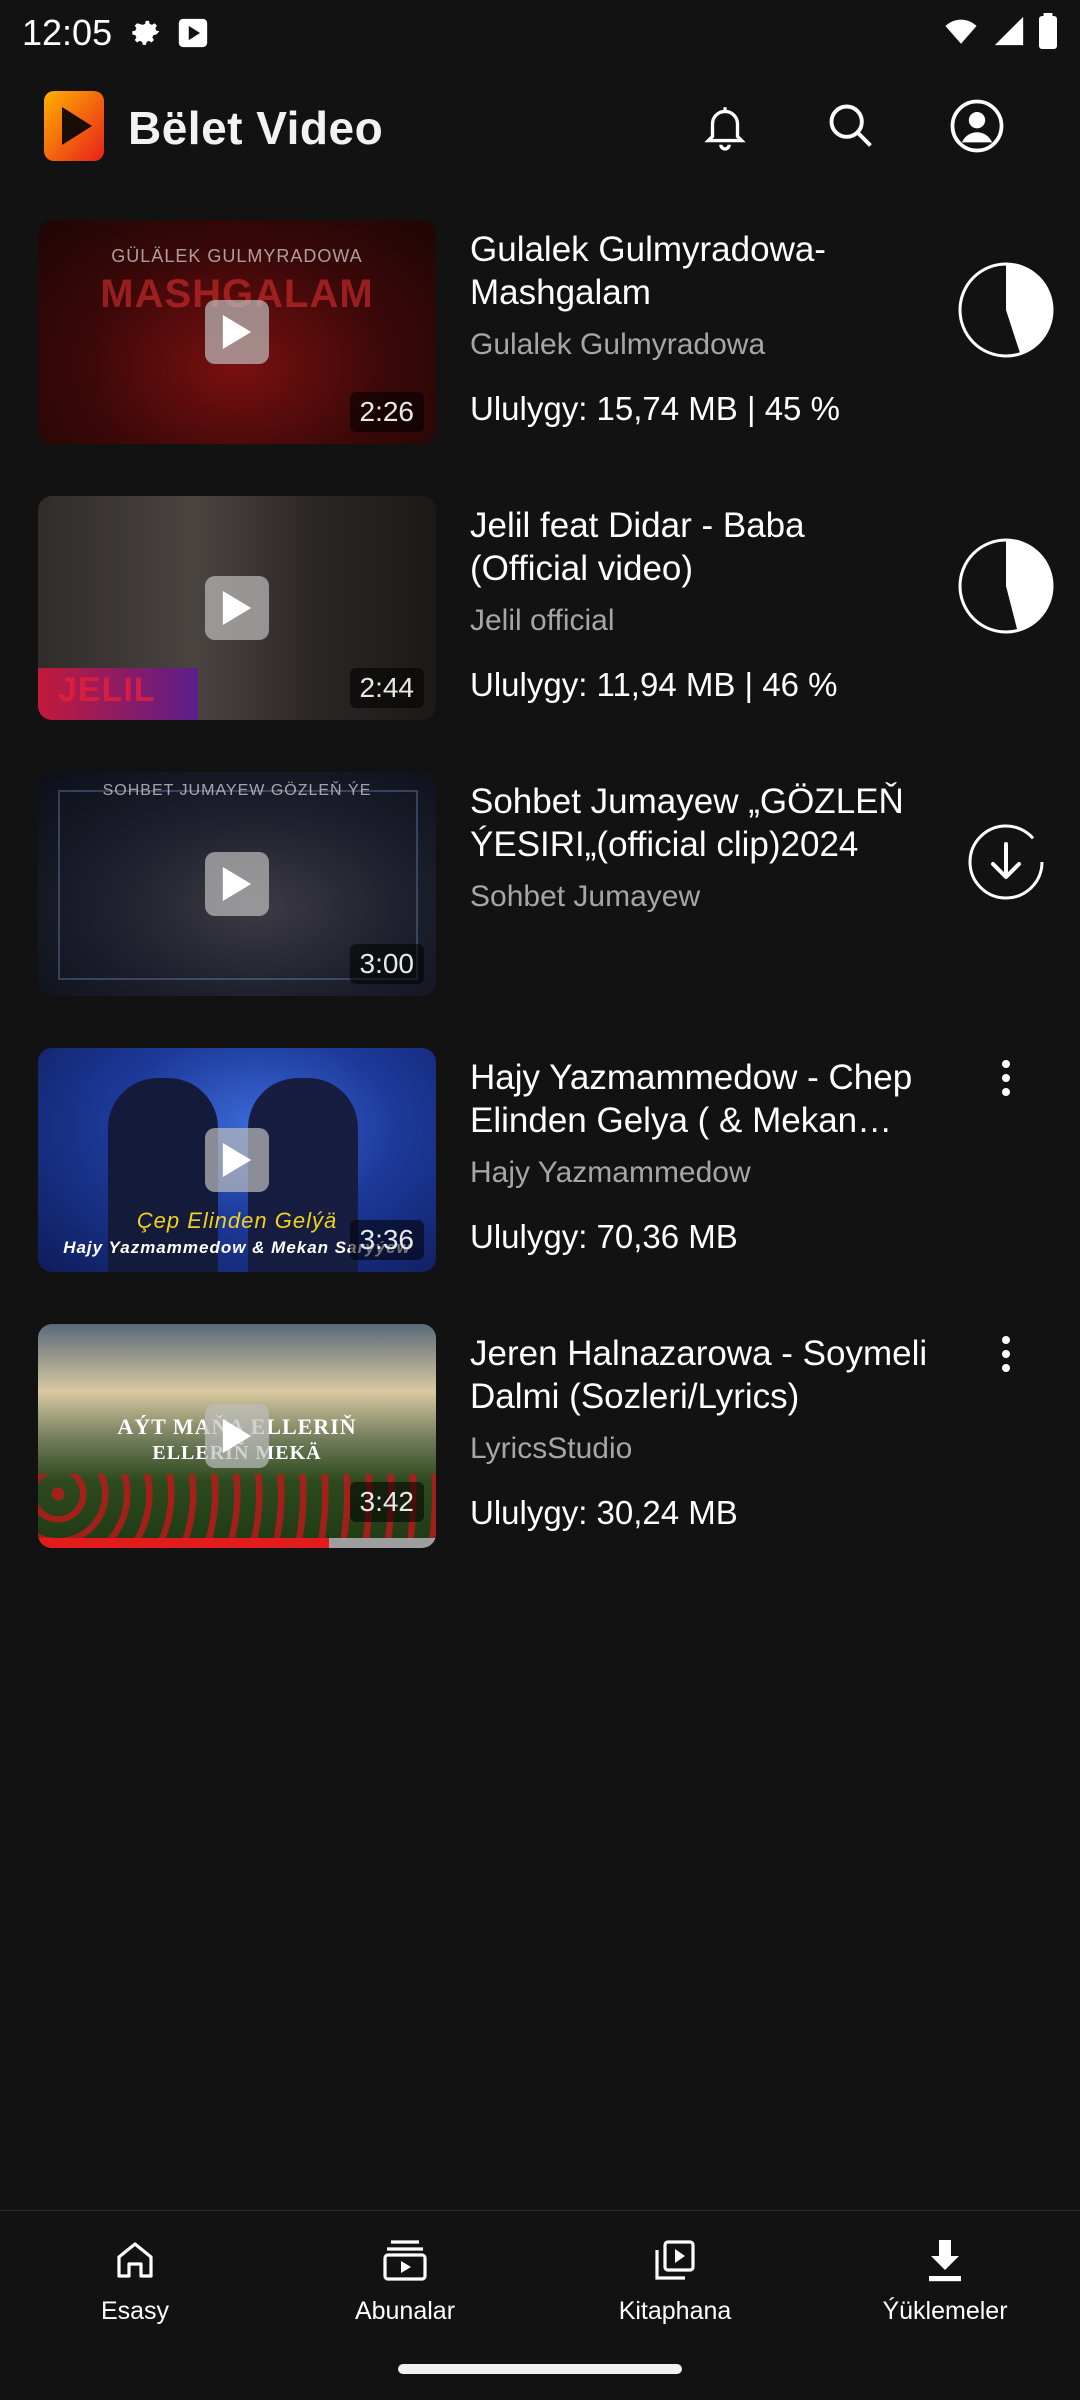 The height and width of the screenshot is (2400, 1080). I want to click on video-size: Ululygy: 30,24 MB, so click(604, 1512).